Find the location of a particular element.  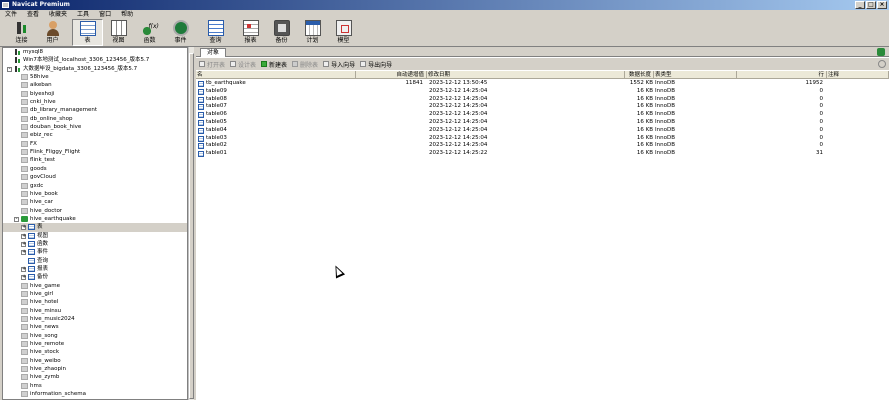

tree-object-folder: + 事件 is located at coordinates (95, 252).